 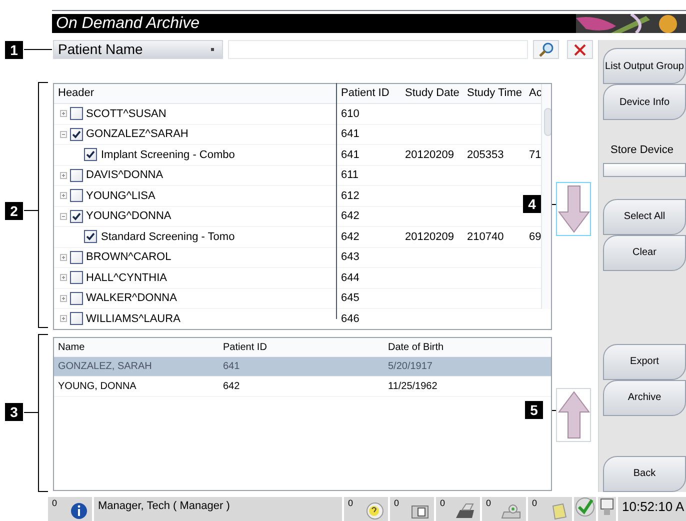 I want to click on search-button, so click(x=546, y=49).